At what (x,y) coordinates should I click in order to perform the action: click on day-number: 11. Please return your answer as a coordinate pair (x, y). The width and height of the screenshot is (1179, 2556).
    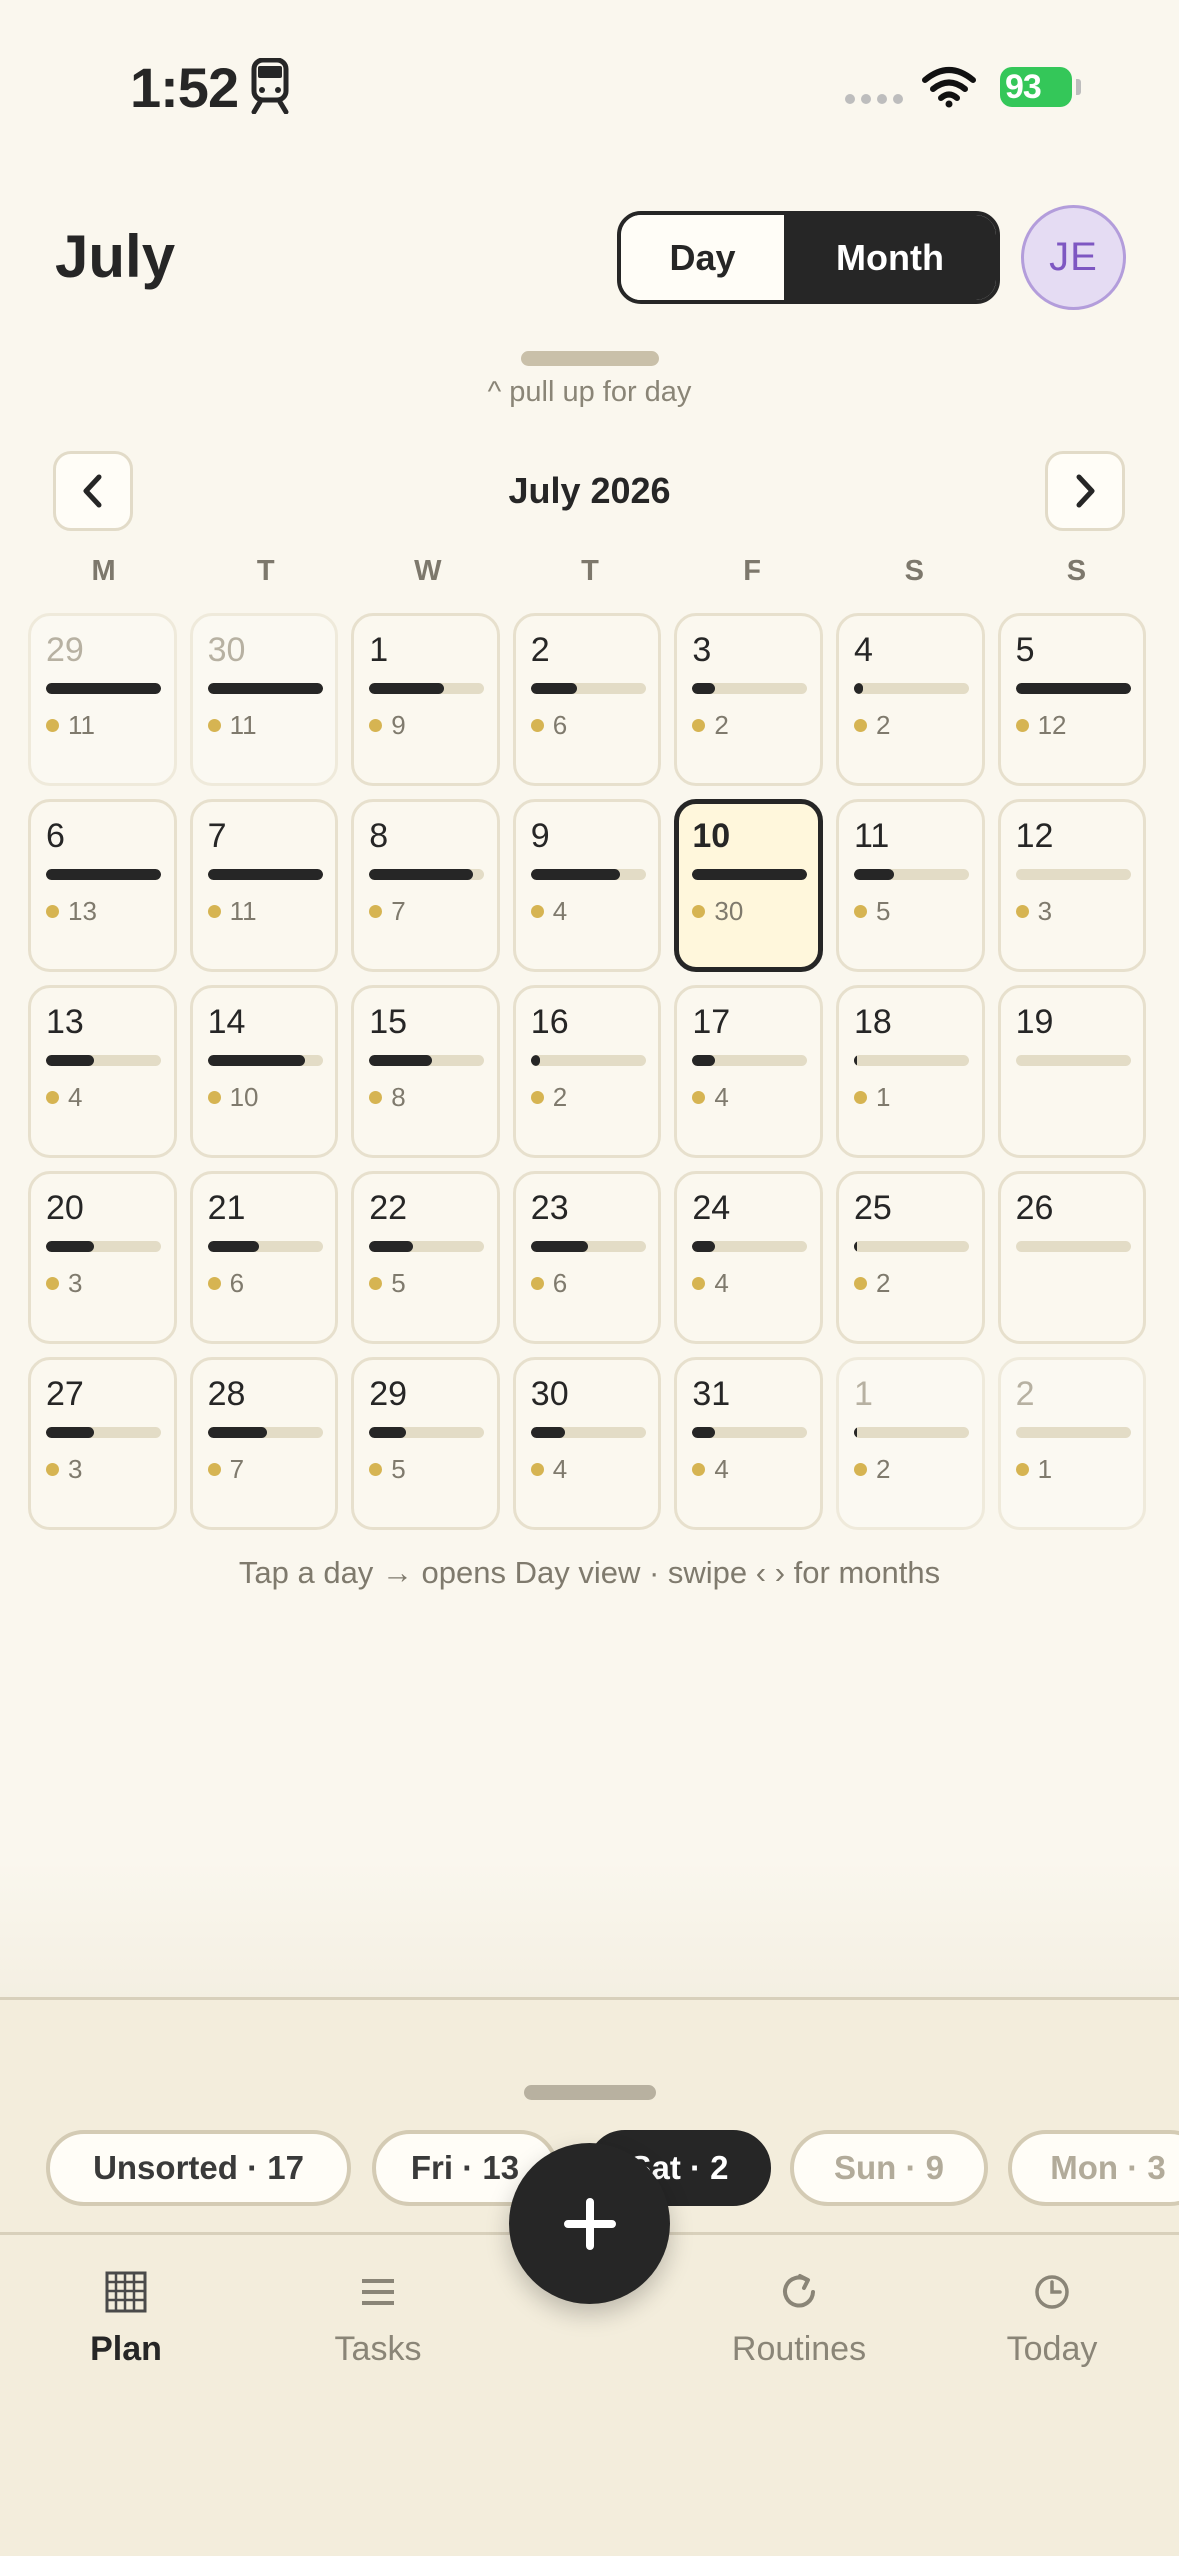
    Looking at the image, I should click on (871, 836).